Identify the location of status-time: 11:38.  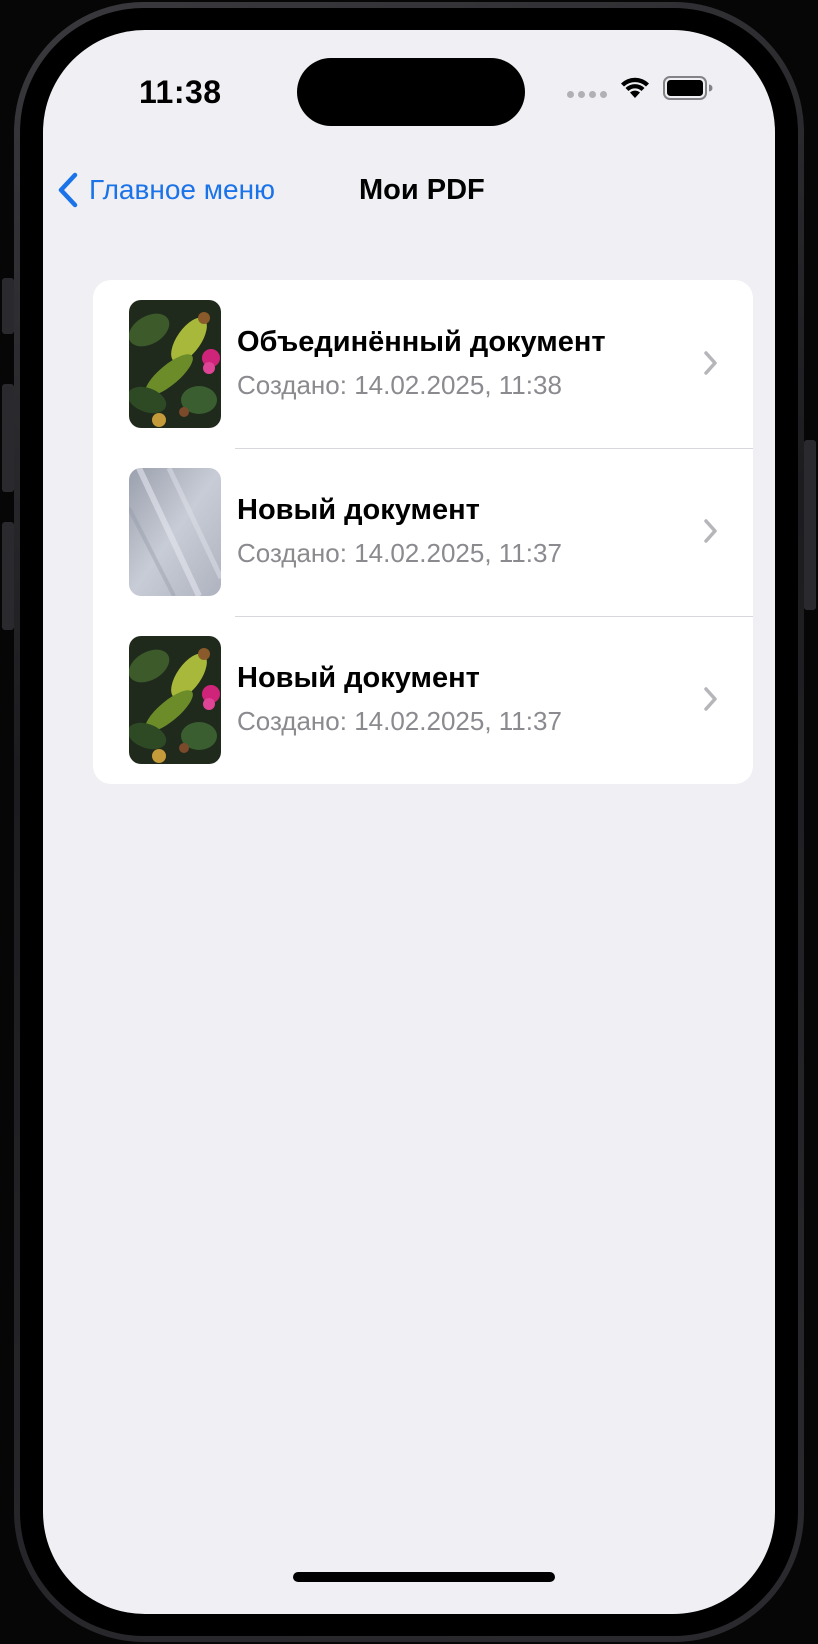
(180, 92).